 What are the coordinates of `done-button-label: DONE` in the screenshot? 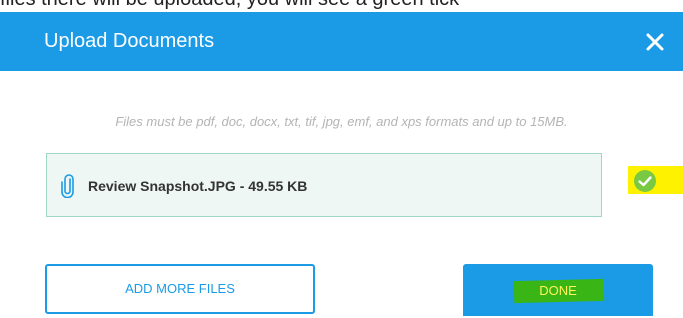 It's located at (558, 290).